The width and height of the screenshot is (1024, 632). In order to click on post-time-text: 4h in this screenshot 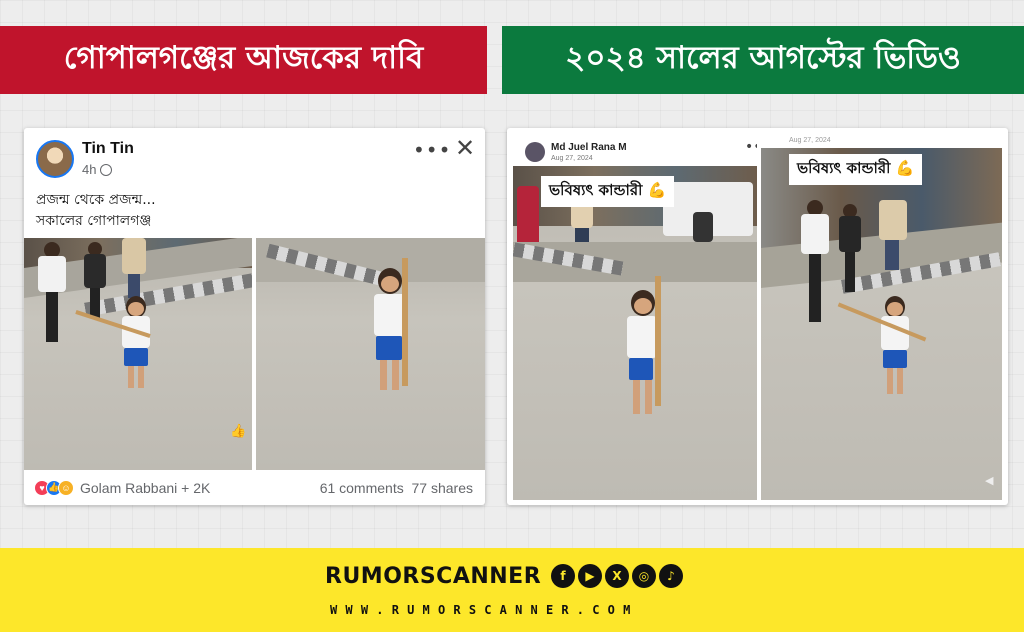, I will do `click(89, 169)`.